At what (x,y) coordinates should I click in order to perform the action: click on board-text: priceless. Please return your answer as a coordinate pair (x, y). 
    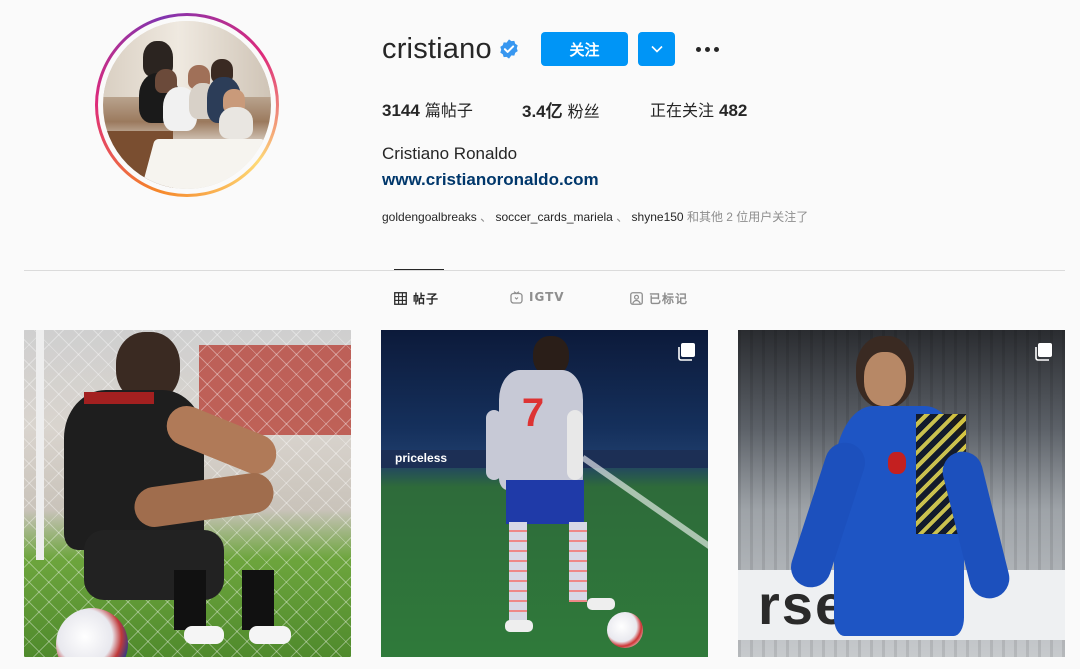
    Looking at the image, I should click on (421, 458).